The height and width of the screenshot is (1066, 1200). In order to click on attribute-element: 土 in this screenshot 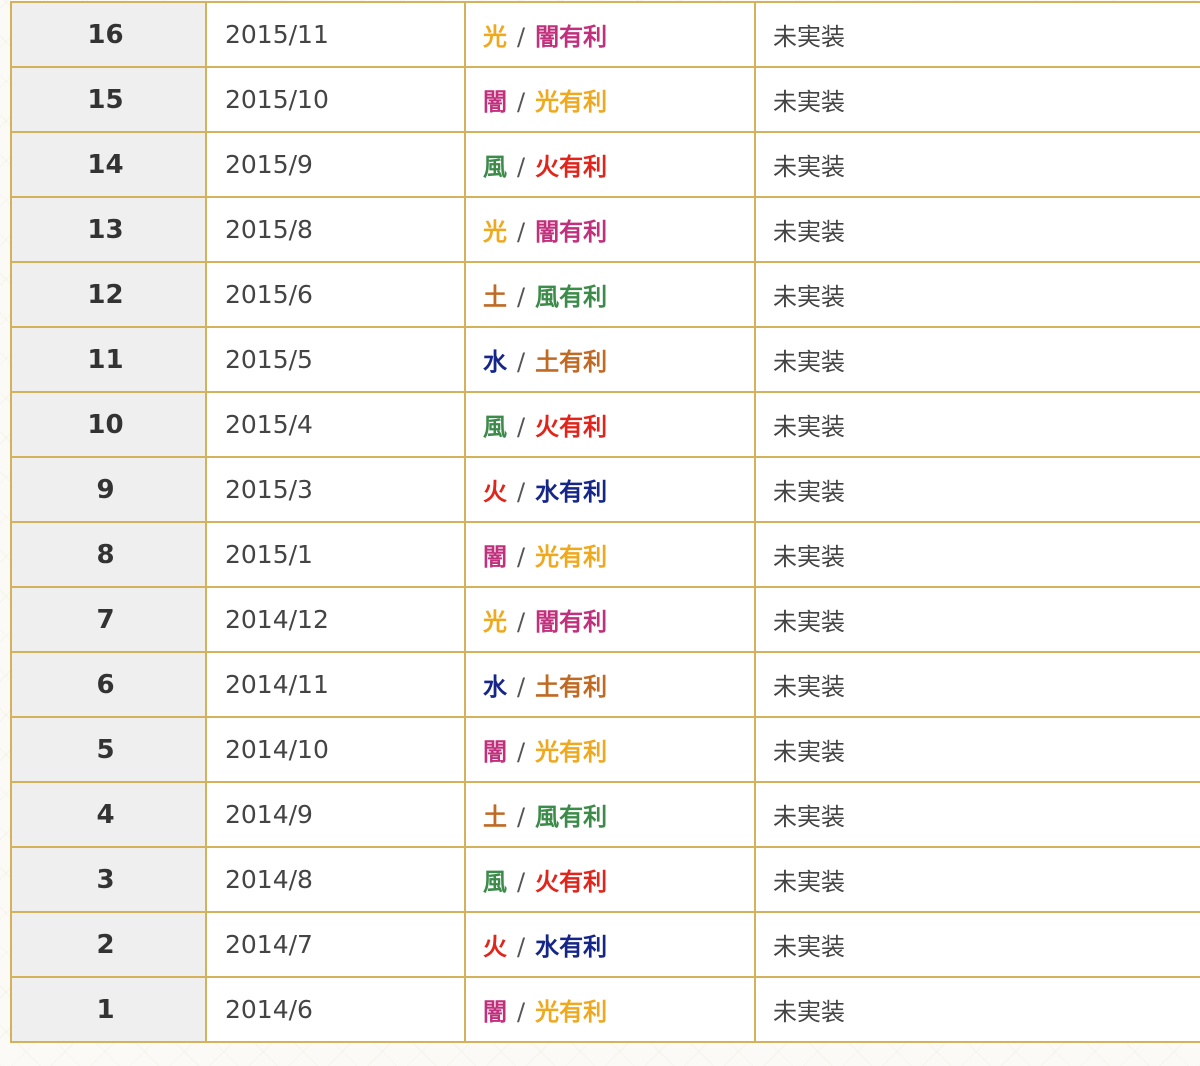, I will do `click(495, 297)`.